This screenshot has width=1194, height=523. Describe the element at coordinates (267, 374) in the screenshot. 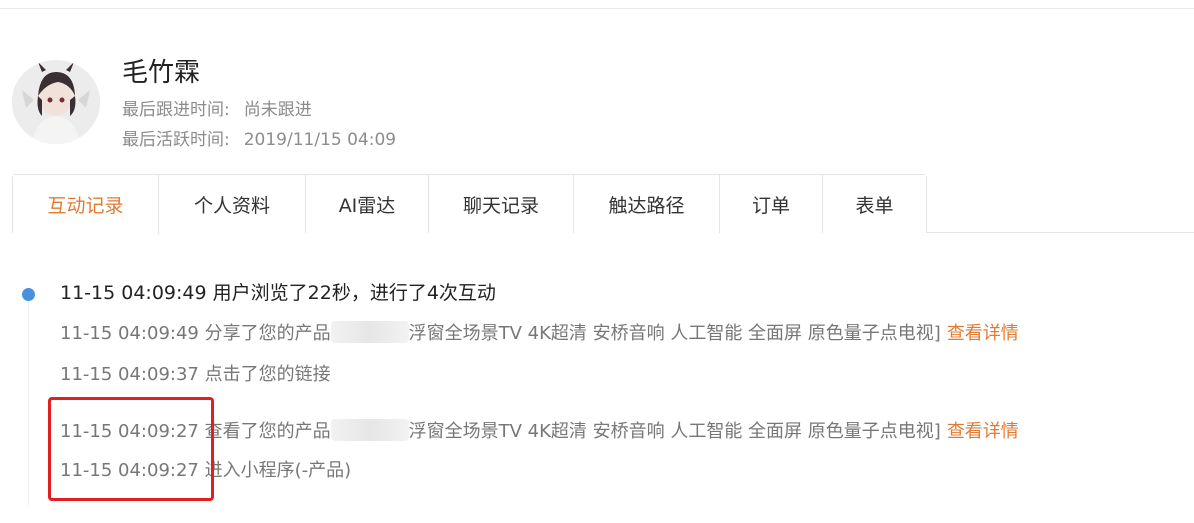

I see `event-text: 点击了您的链接` at that location.